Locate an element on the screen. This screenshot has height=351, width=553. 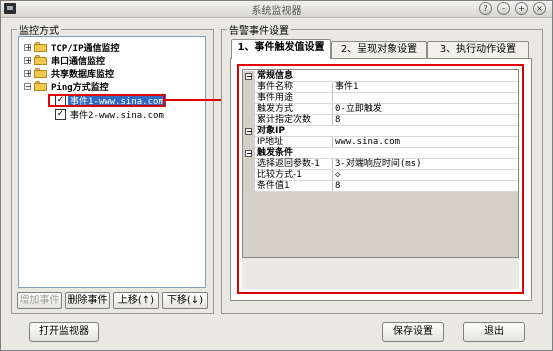
save-settings-button: 保存设置 is located at coordinates (413, 332).